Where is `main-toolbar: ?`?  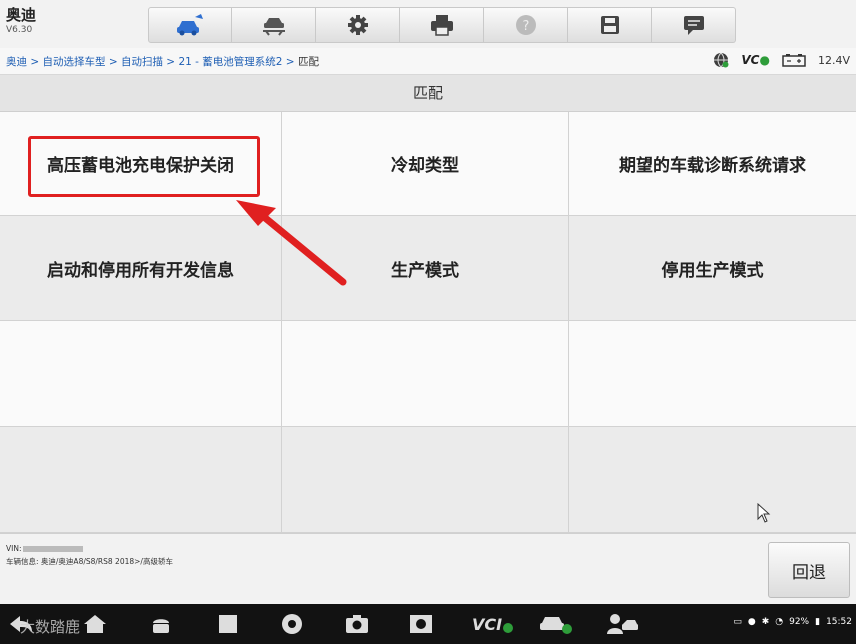 main-toolbar: ? is located at coordinates (444, 25).